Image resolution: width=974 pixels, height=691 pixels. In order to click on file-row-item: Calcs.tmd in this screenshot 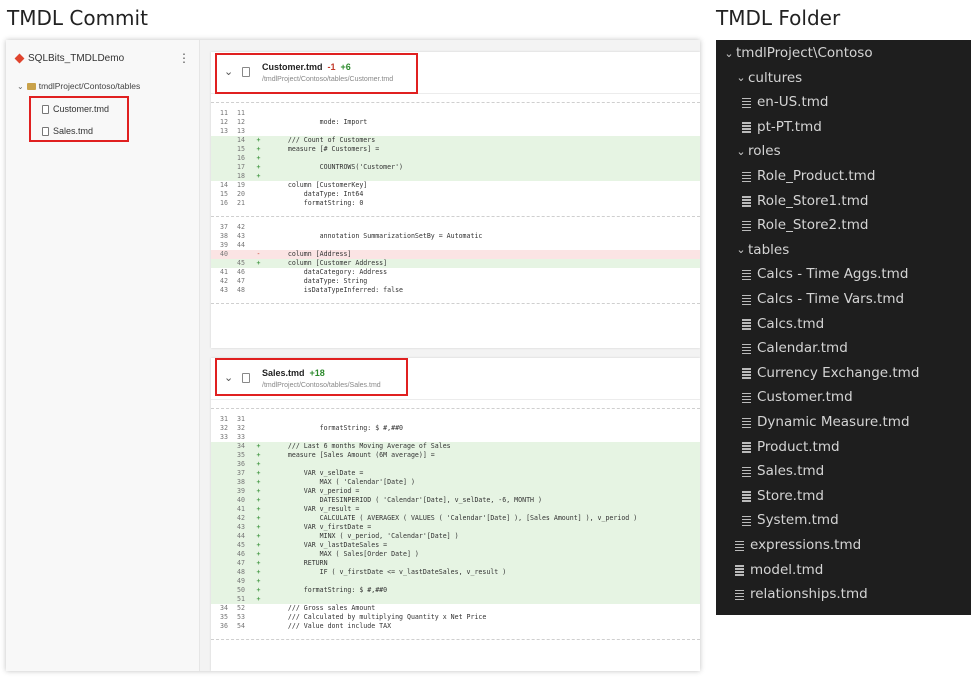, I will do `click(782, 324)`.